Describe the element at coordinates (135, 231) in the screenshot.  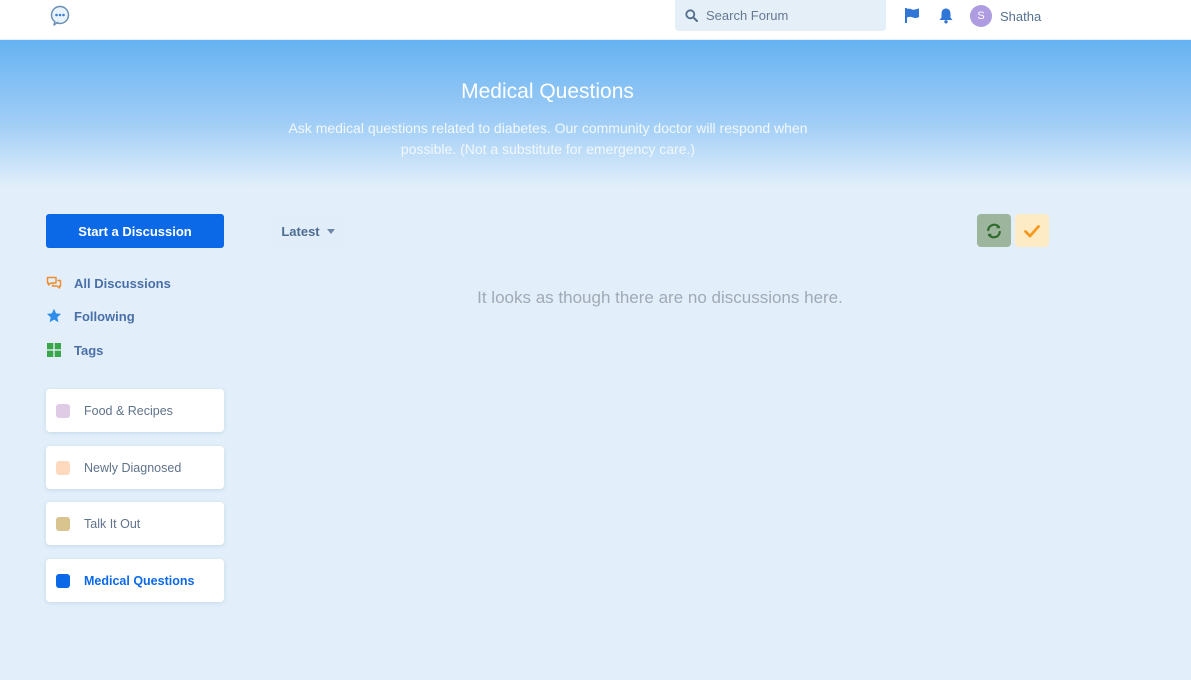
I see `start-discussion-button: Start a Discussion` at that location.